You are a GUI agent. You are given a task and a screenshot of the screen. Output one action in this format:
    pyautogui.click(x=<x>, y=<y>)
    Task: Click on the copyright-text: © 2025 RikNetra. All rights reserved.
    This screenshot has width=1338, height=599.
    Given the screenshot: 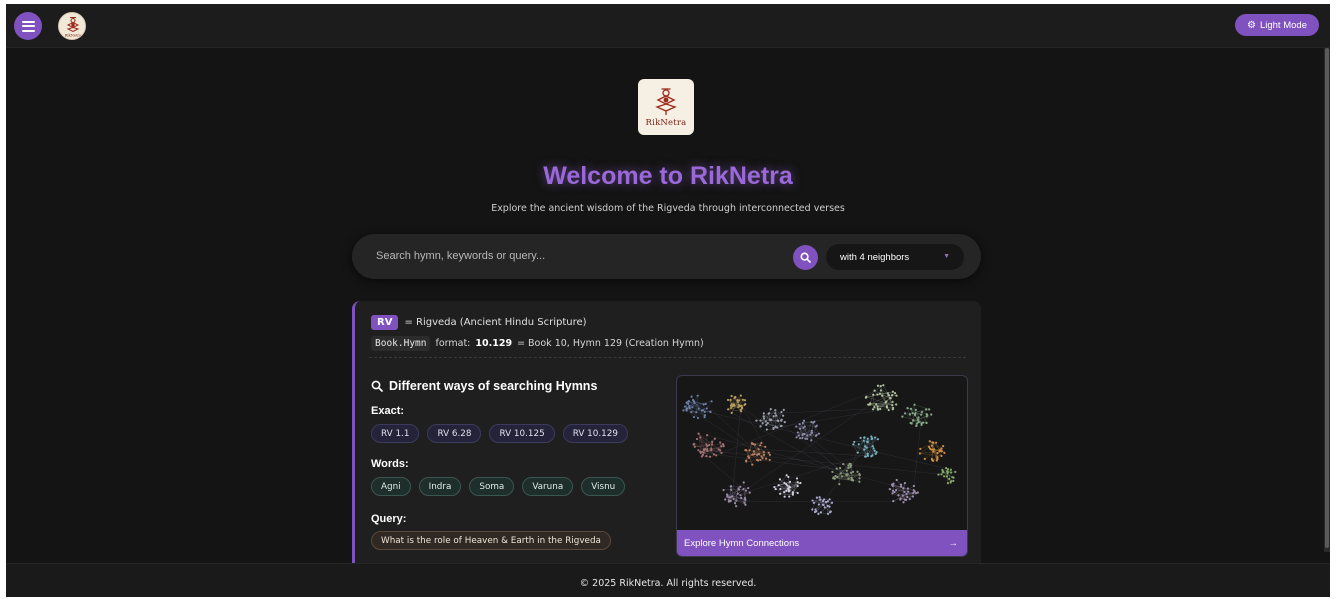 What is the action you would take?
    pyautogui.click(x=668, y=583)
    